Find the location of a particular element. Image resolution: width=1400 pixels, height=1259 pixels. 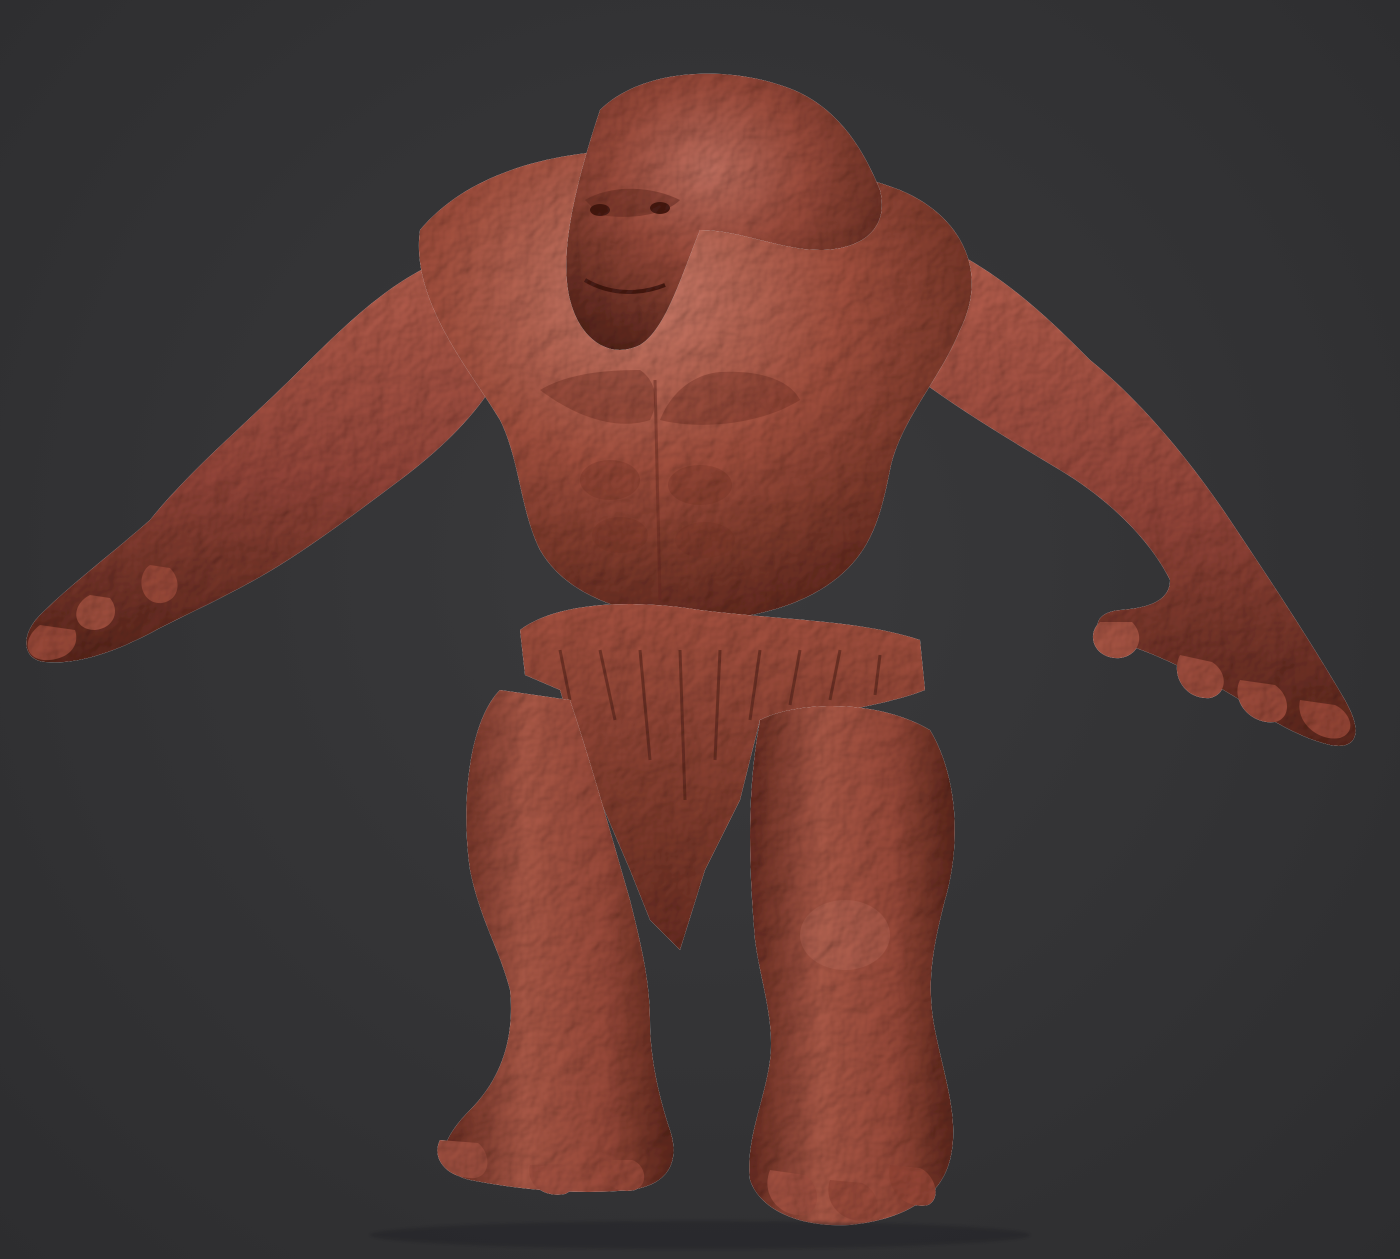

left-arm is located at coordinates (258, 456).